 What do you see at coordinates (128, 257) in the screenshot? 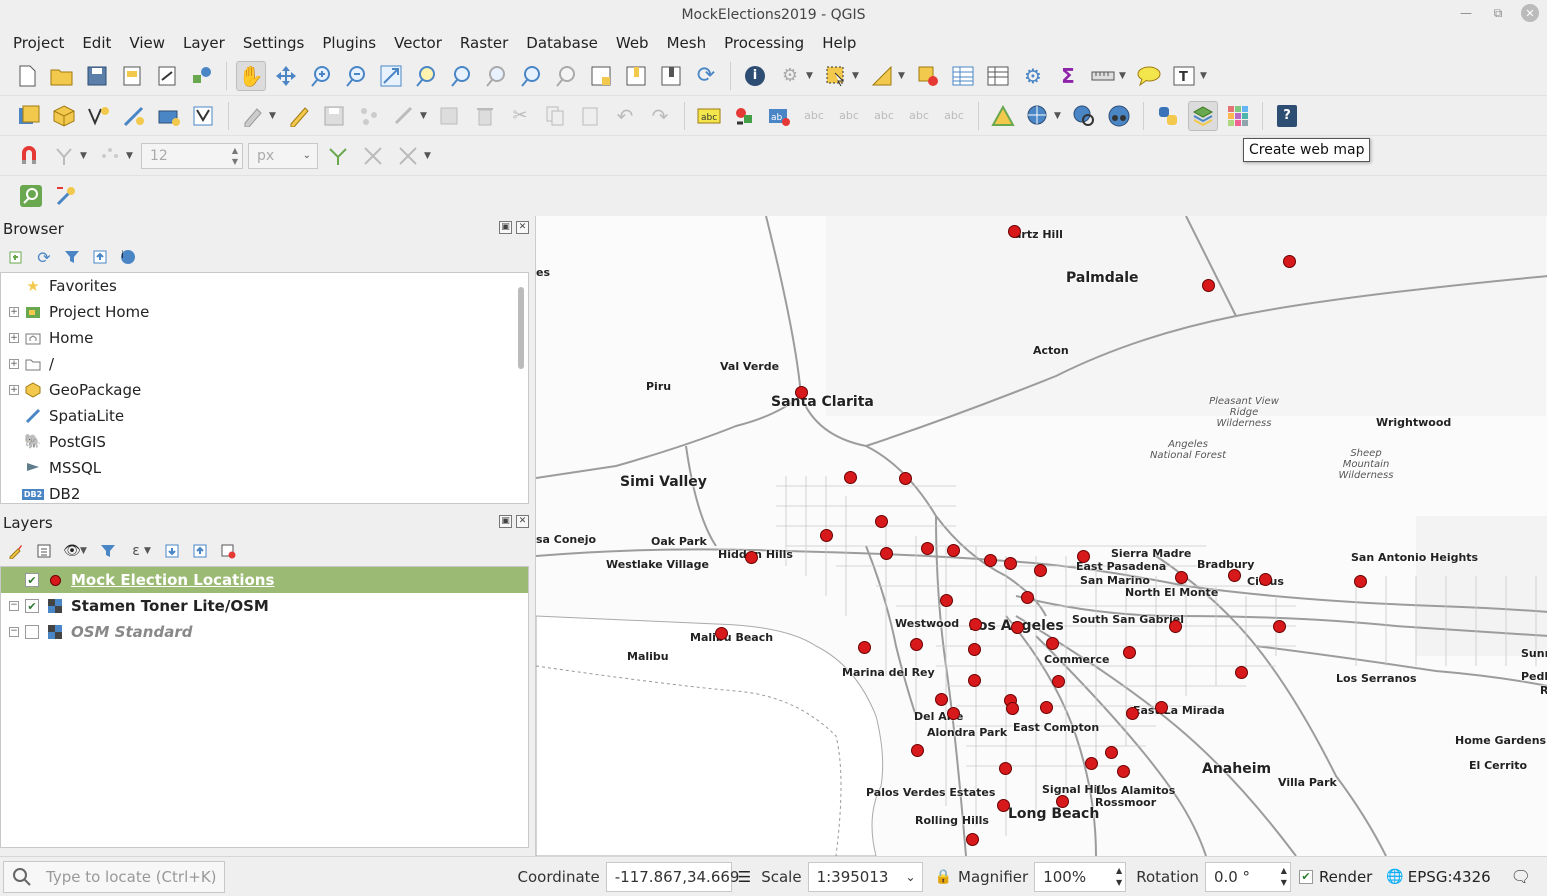
I see `info-icon: i` at bounding box center [128, 257].